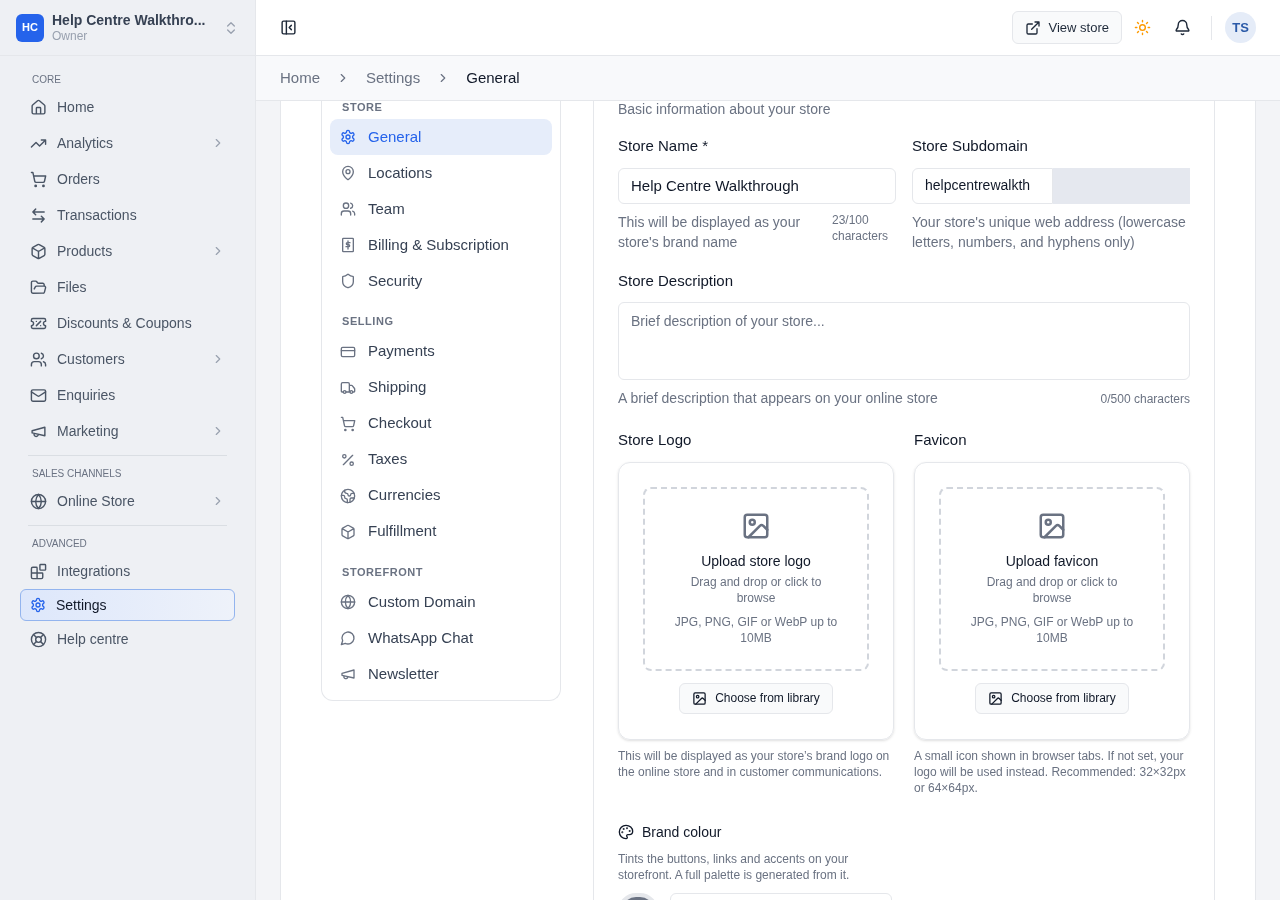 The height and width of the screenshot is (900, 1280). What do you see at coordinates (127, 571) in the screenshot?
I see `sidebar-item: Integrations` at bounding box center [127, 571].